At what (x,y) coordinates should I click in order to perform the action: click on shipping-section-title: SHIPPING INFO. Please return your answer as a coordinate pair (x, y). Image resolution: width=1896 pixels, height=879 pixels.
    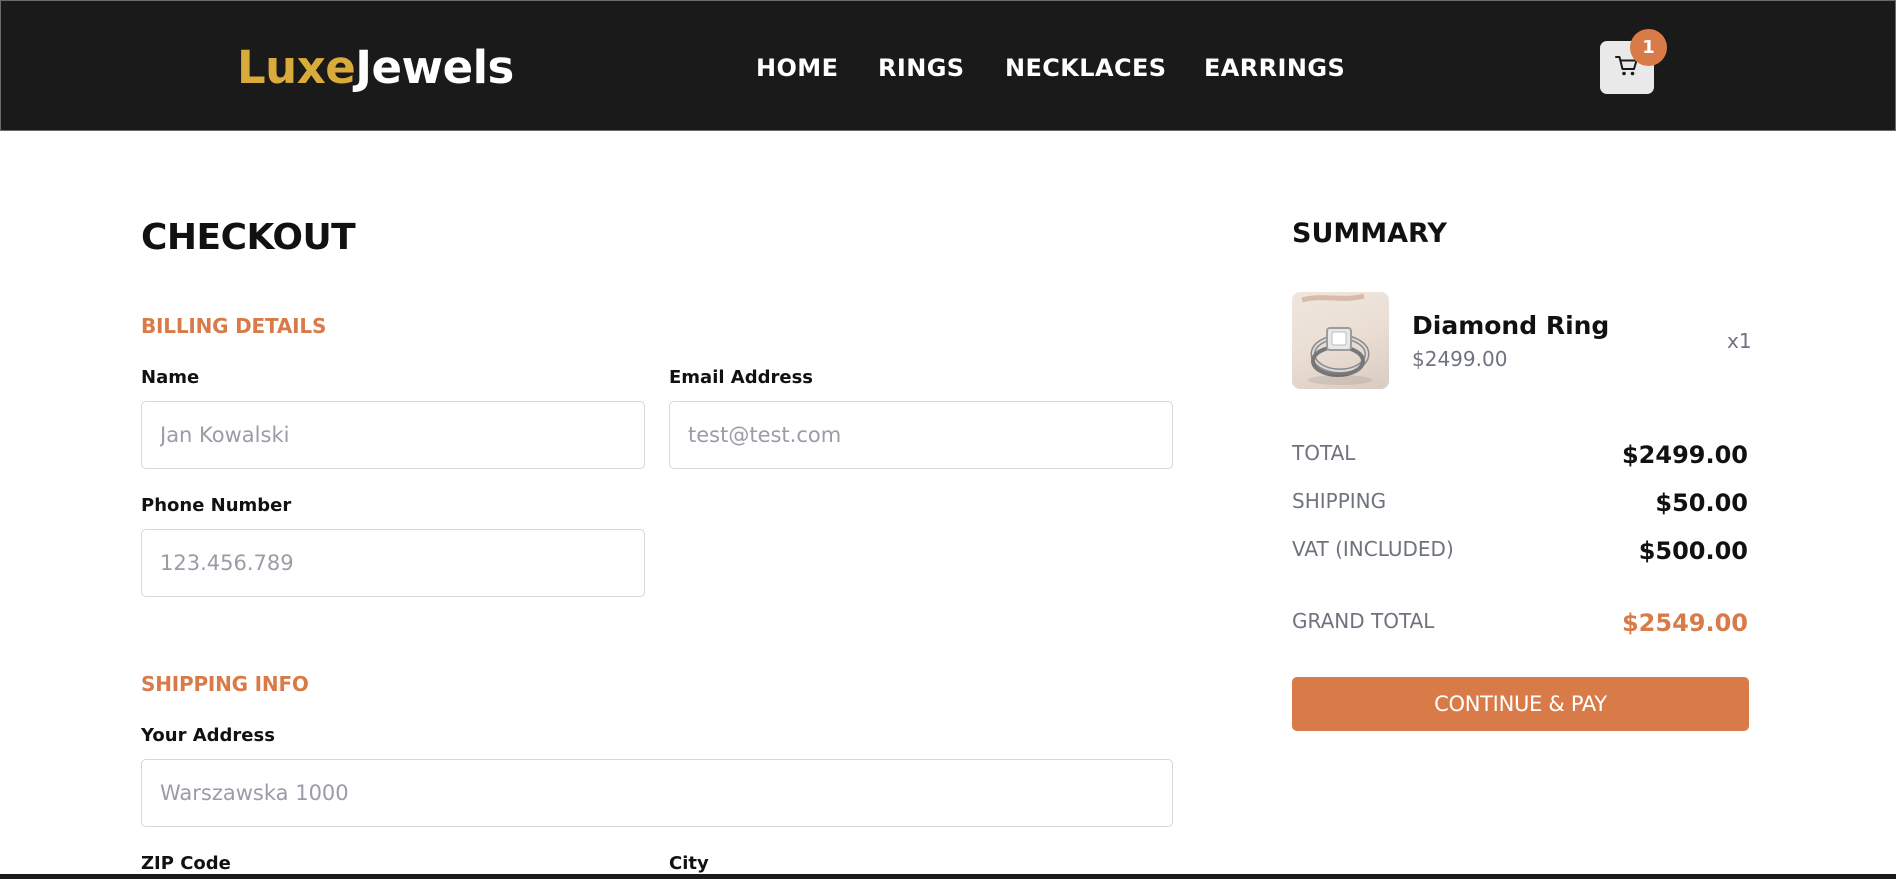
    Looking at the image, I should click on (225, 684).